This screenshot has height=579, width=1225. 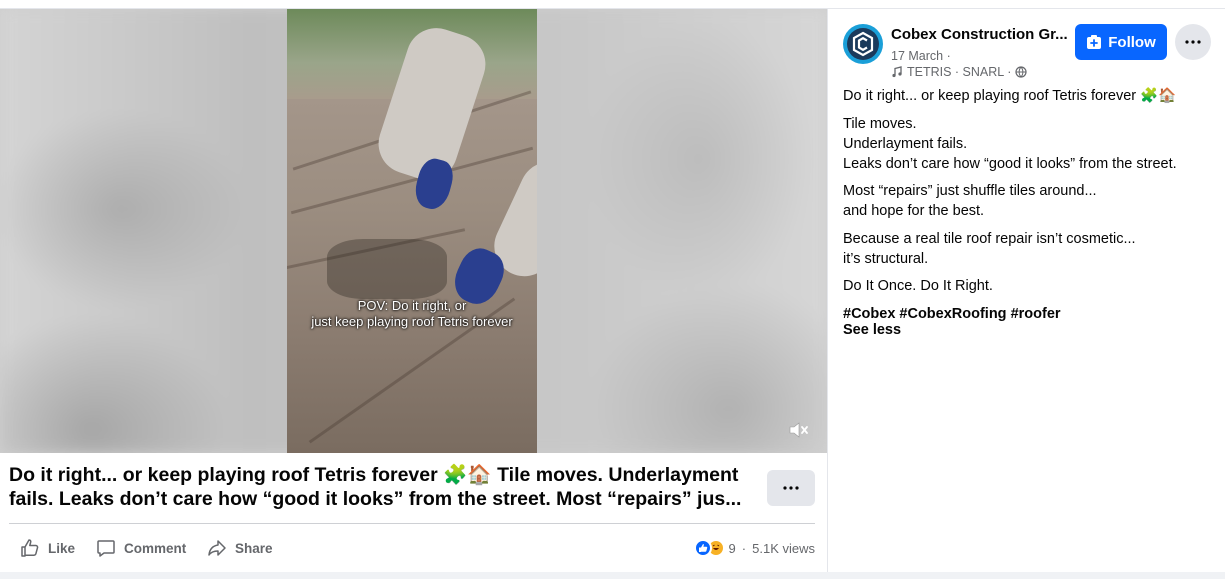 I want to click on post-stats: 9 · 5.1K views, so click(x=754, y=548).